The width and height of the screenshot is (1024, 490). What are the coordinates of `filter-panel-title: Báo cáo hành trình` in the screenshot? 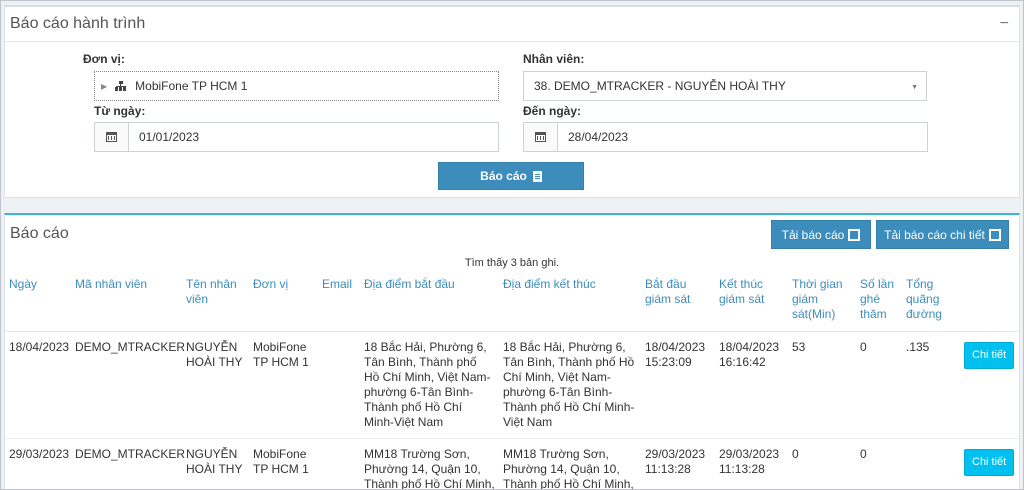 It's located at (78, 23).